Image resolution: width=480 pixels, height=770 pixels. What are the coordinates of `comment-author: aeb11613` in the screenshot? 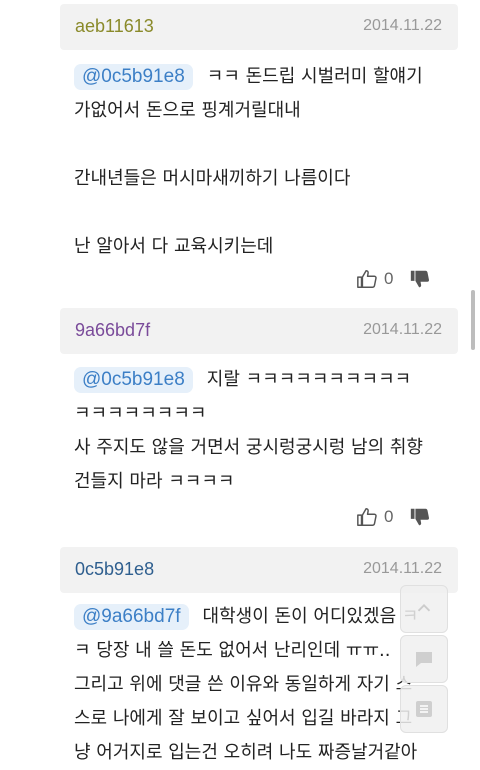 It's located at (114, 26).